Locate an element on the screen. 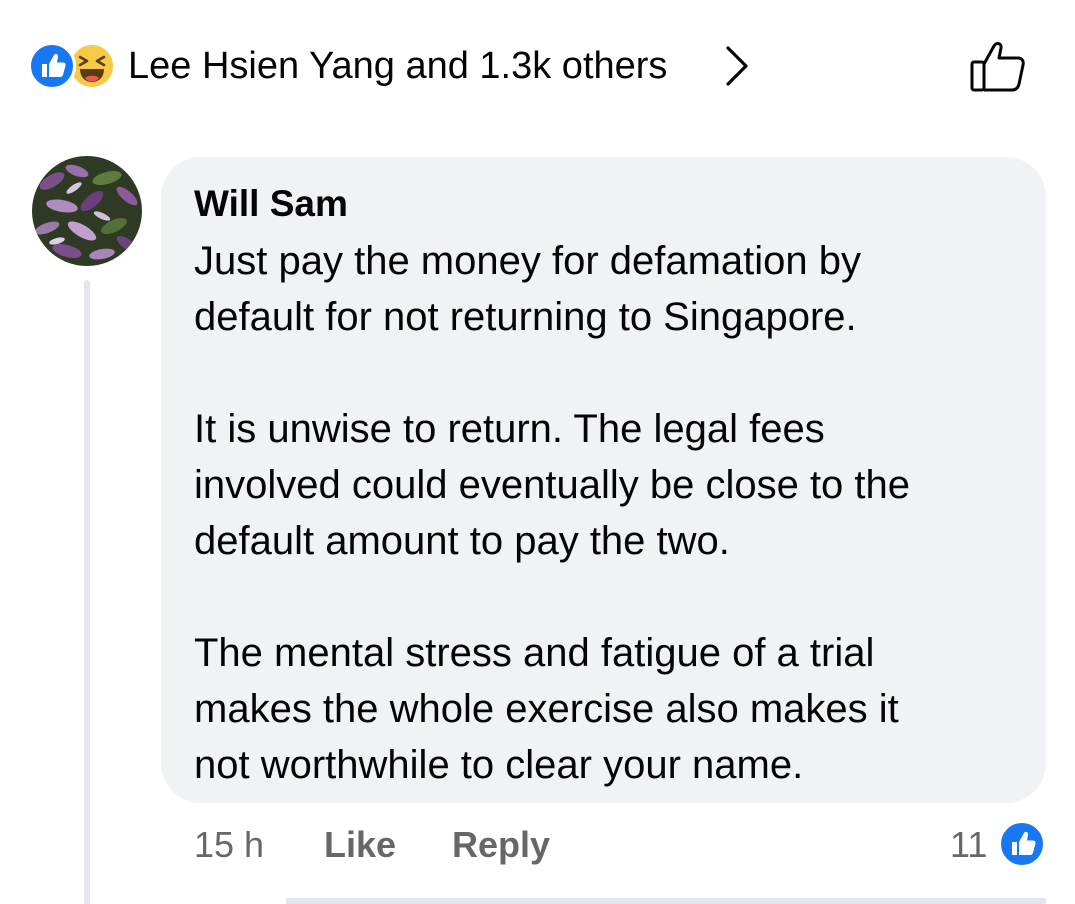 The height and width of the screenshot is (904, 1075). thread-line is located at coordinates (87, 592).